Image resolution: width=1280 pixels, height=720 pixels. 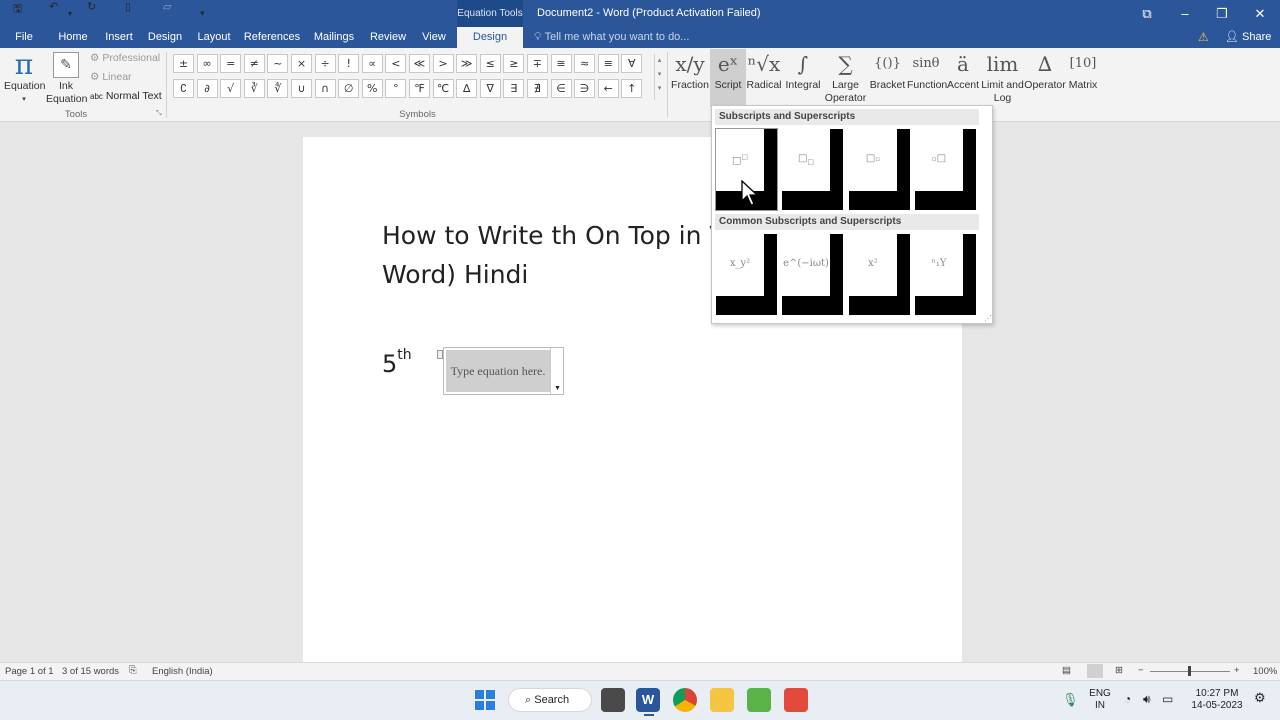 What do you see at coordinates (125, 58) in the screenshot?
I see `professional-button: ⚙︎ Professional` at bounding box center [125, 58].